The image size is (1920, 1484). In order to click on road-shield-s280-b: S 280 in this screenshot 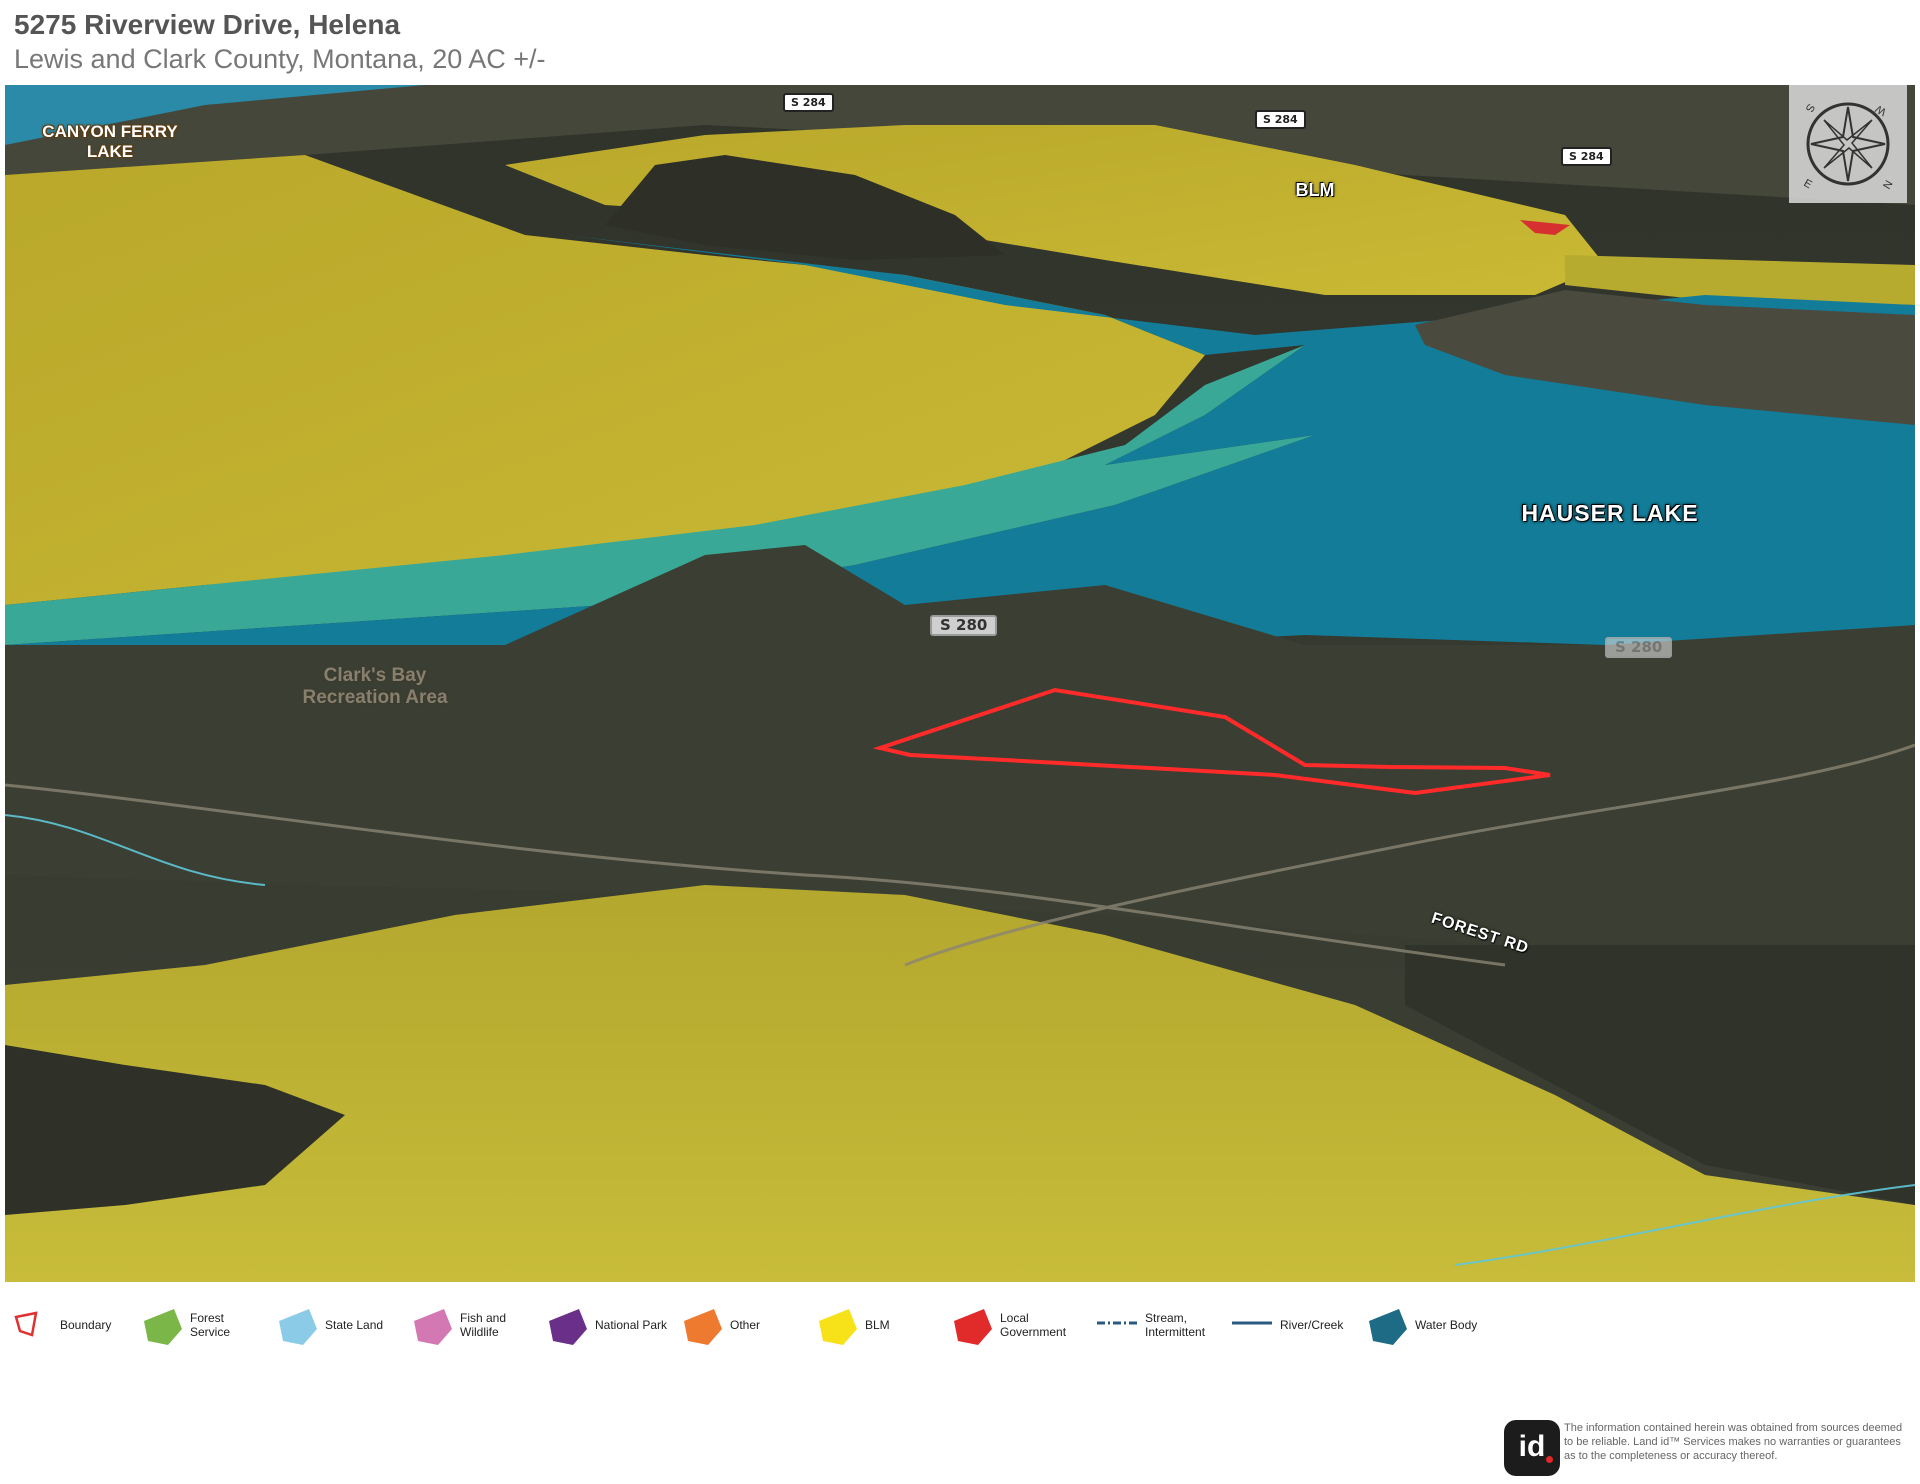, I will do `click(1639, 647)`.